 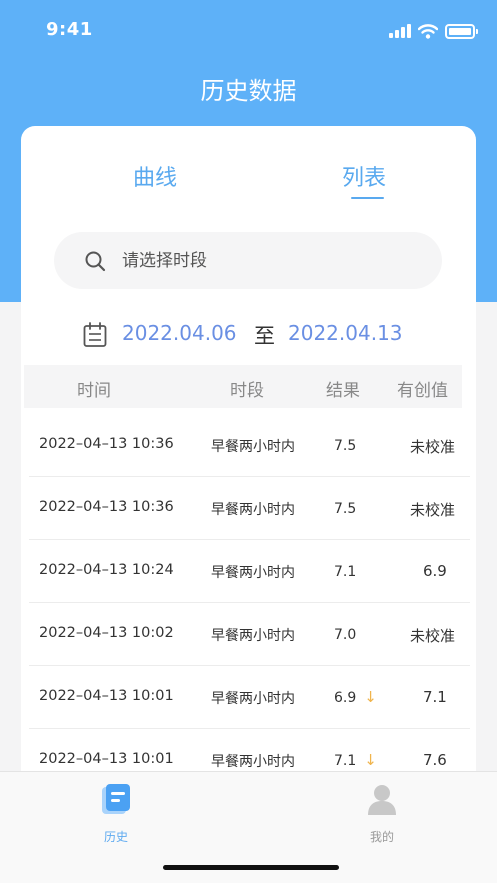 I want to click on table-row: 2022–04–13 10:24 早餐两小时内 7.1 6.9, so click(x=249, y=571).